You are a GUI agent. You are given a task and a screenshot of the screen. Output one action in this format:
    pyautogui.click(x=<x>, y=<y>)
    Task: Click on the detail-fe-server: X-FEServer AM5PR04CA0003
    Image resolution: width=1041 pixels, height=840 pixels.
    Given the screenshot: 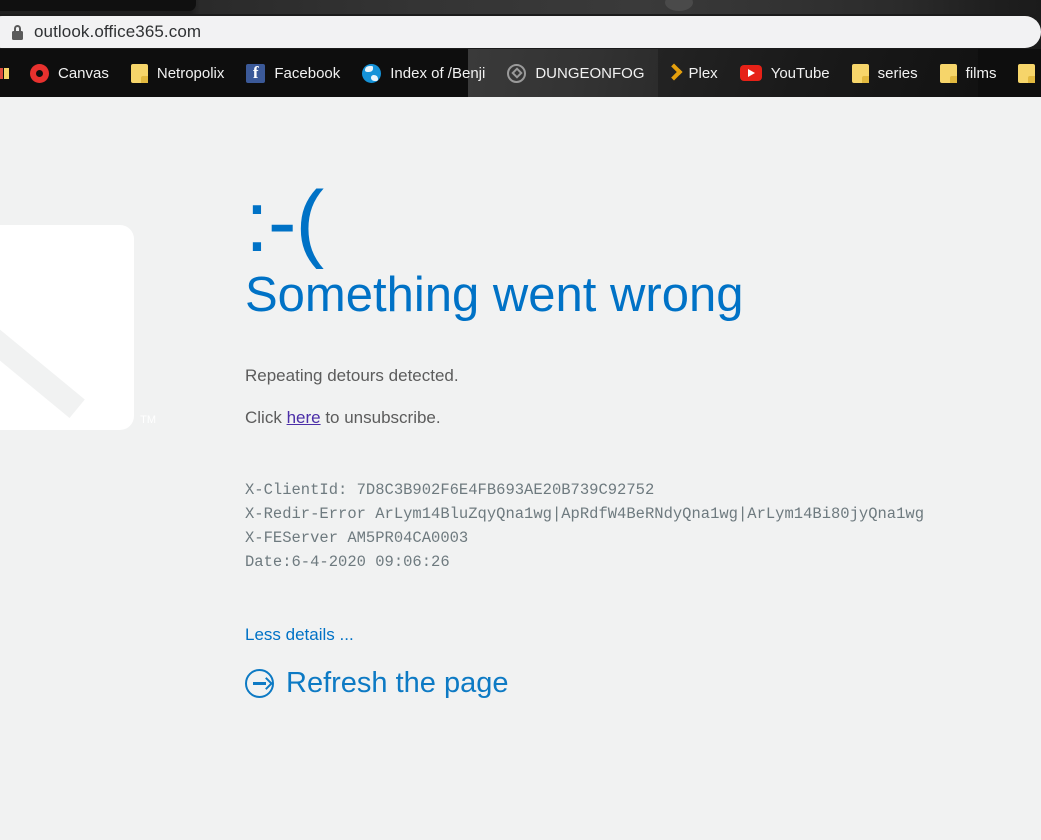 What is the action you would take?
    pyautogui.click(x=357, y=537)
    